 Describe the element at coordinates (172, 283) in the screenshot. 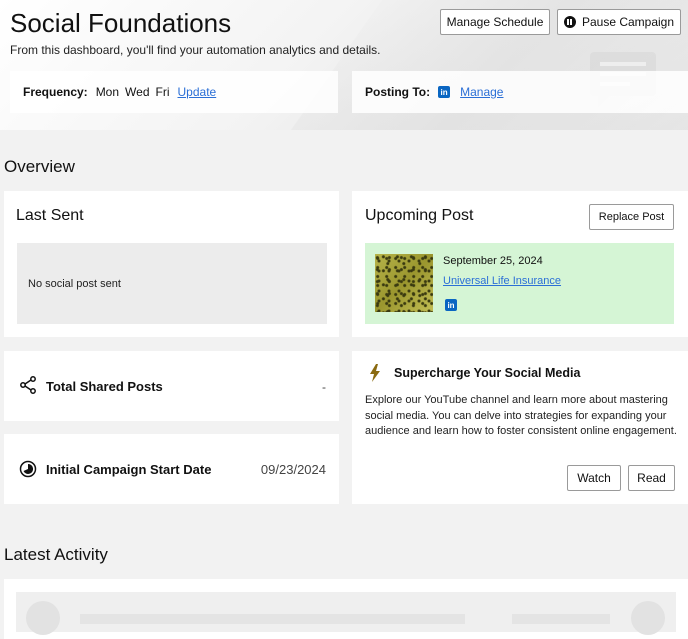

I see `last-sent-empty: No social post sent` at that location.